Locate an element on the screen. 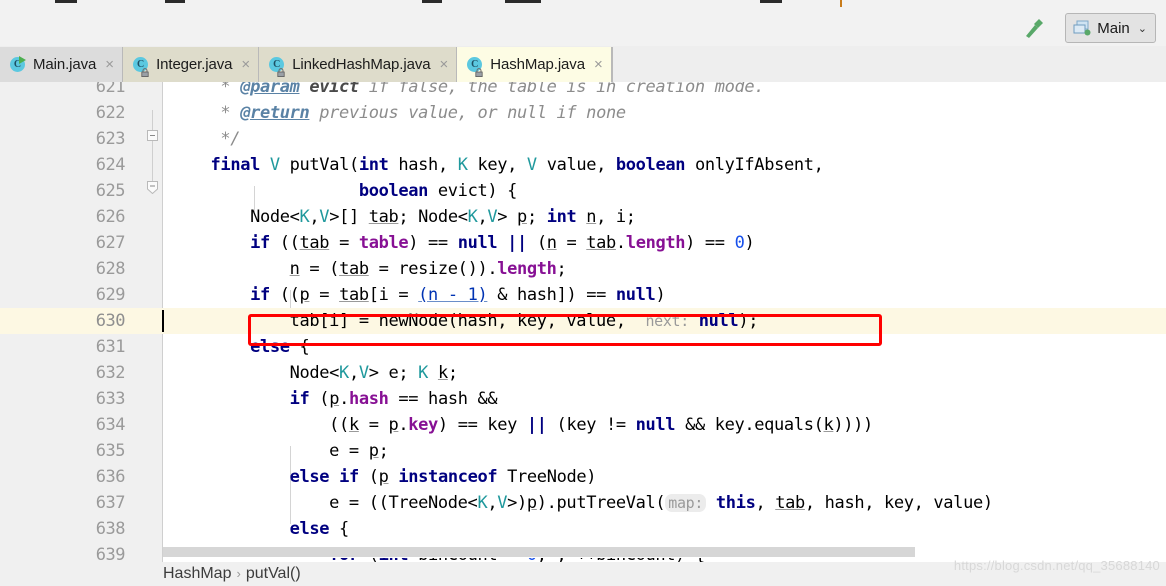 This screenshot has height=586, width=1166. code-text: Node<K,V> e; K k; is located at coordinates (314, 373).